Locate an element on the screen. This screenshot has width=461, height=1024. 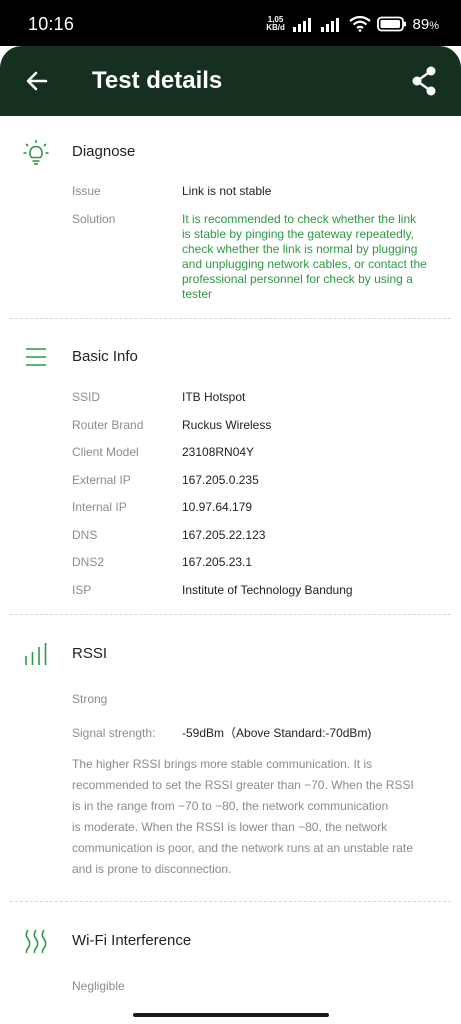
row-label: DNS is located at coordinates (85, 535).